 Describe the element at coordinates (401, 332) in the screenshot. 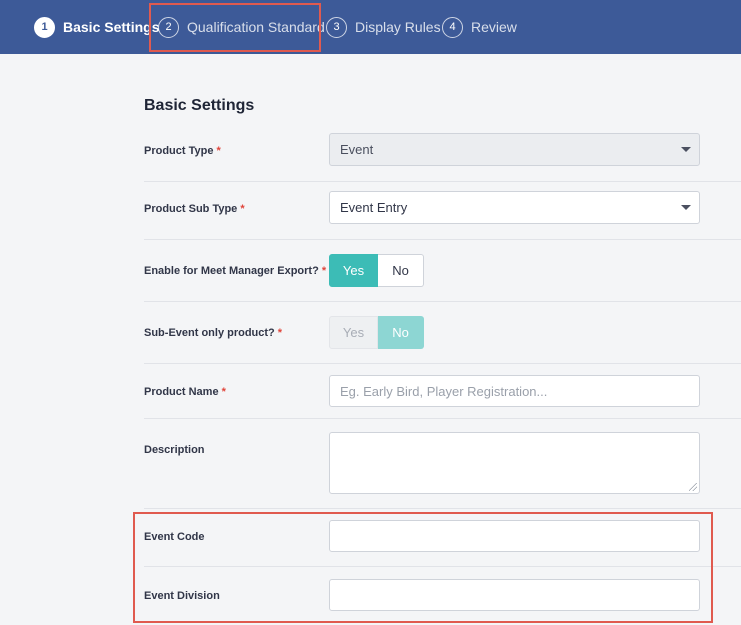

I see `sub-event-only-no-button: No` at that location.